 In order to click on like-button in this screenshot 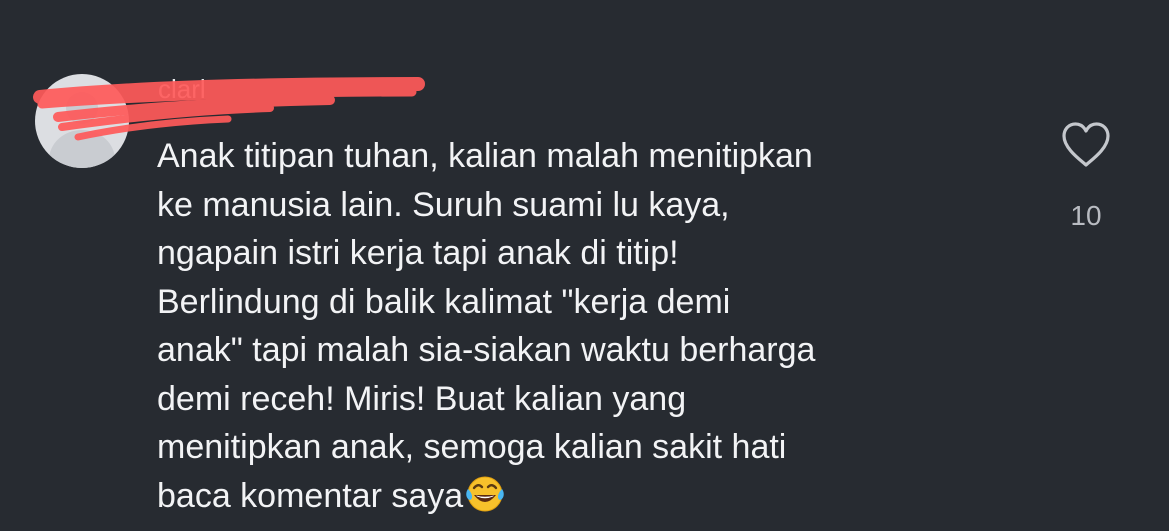, I will do `click(1086, 145)`.